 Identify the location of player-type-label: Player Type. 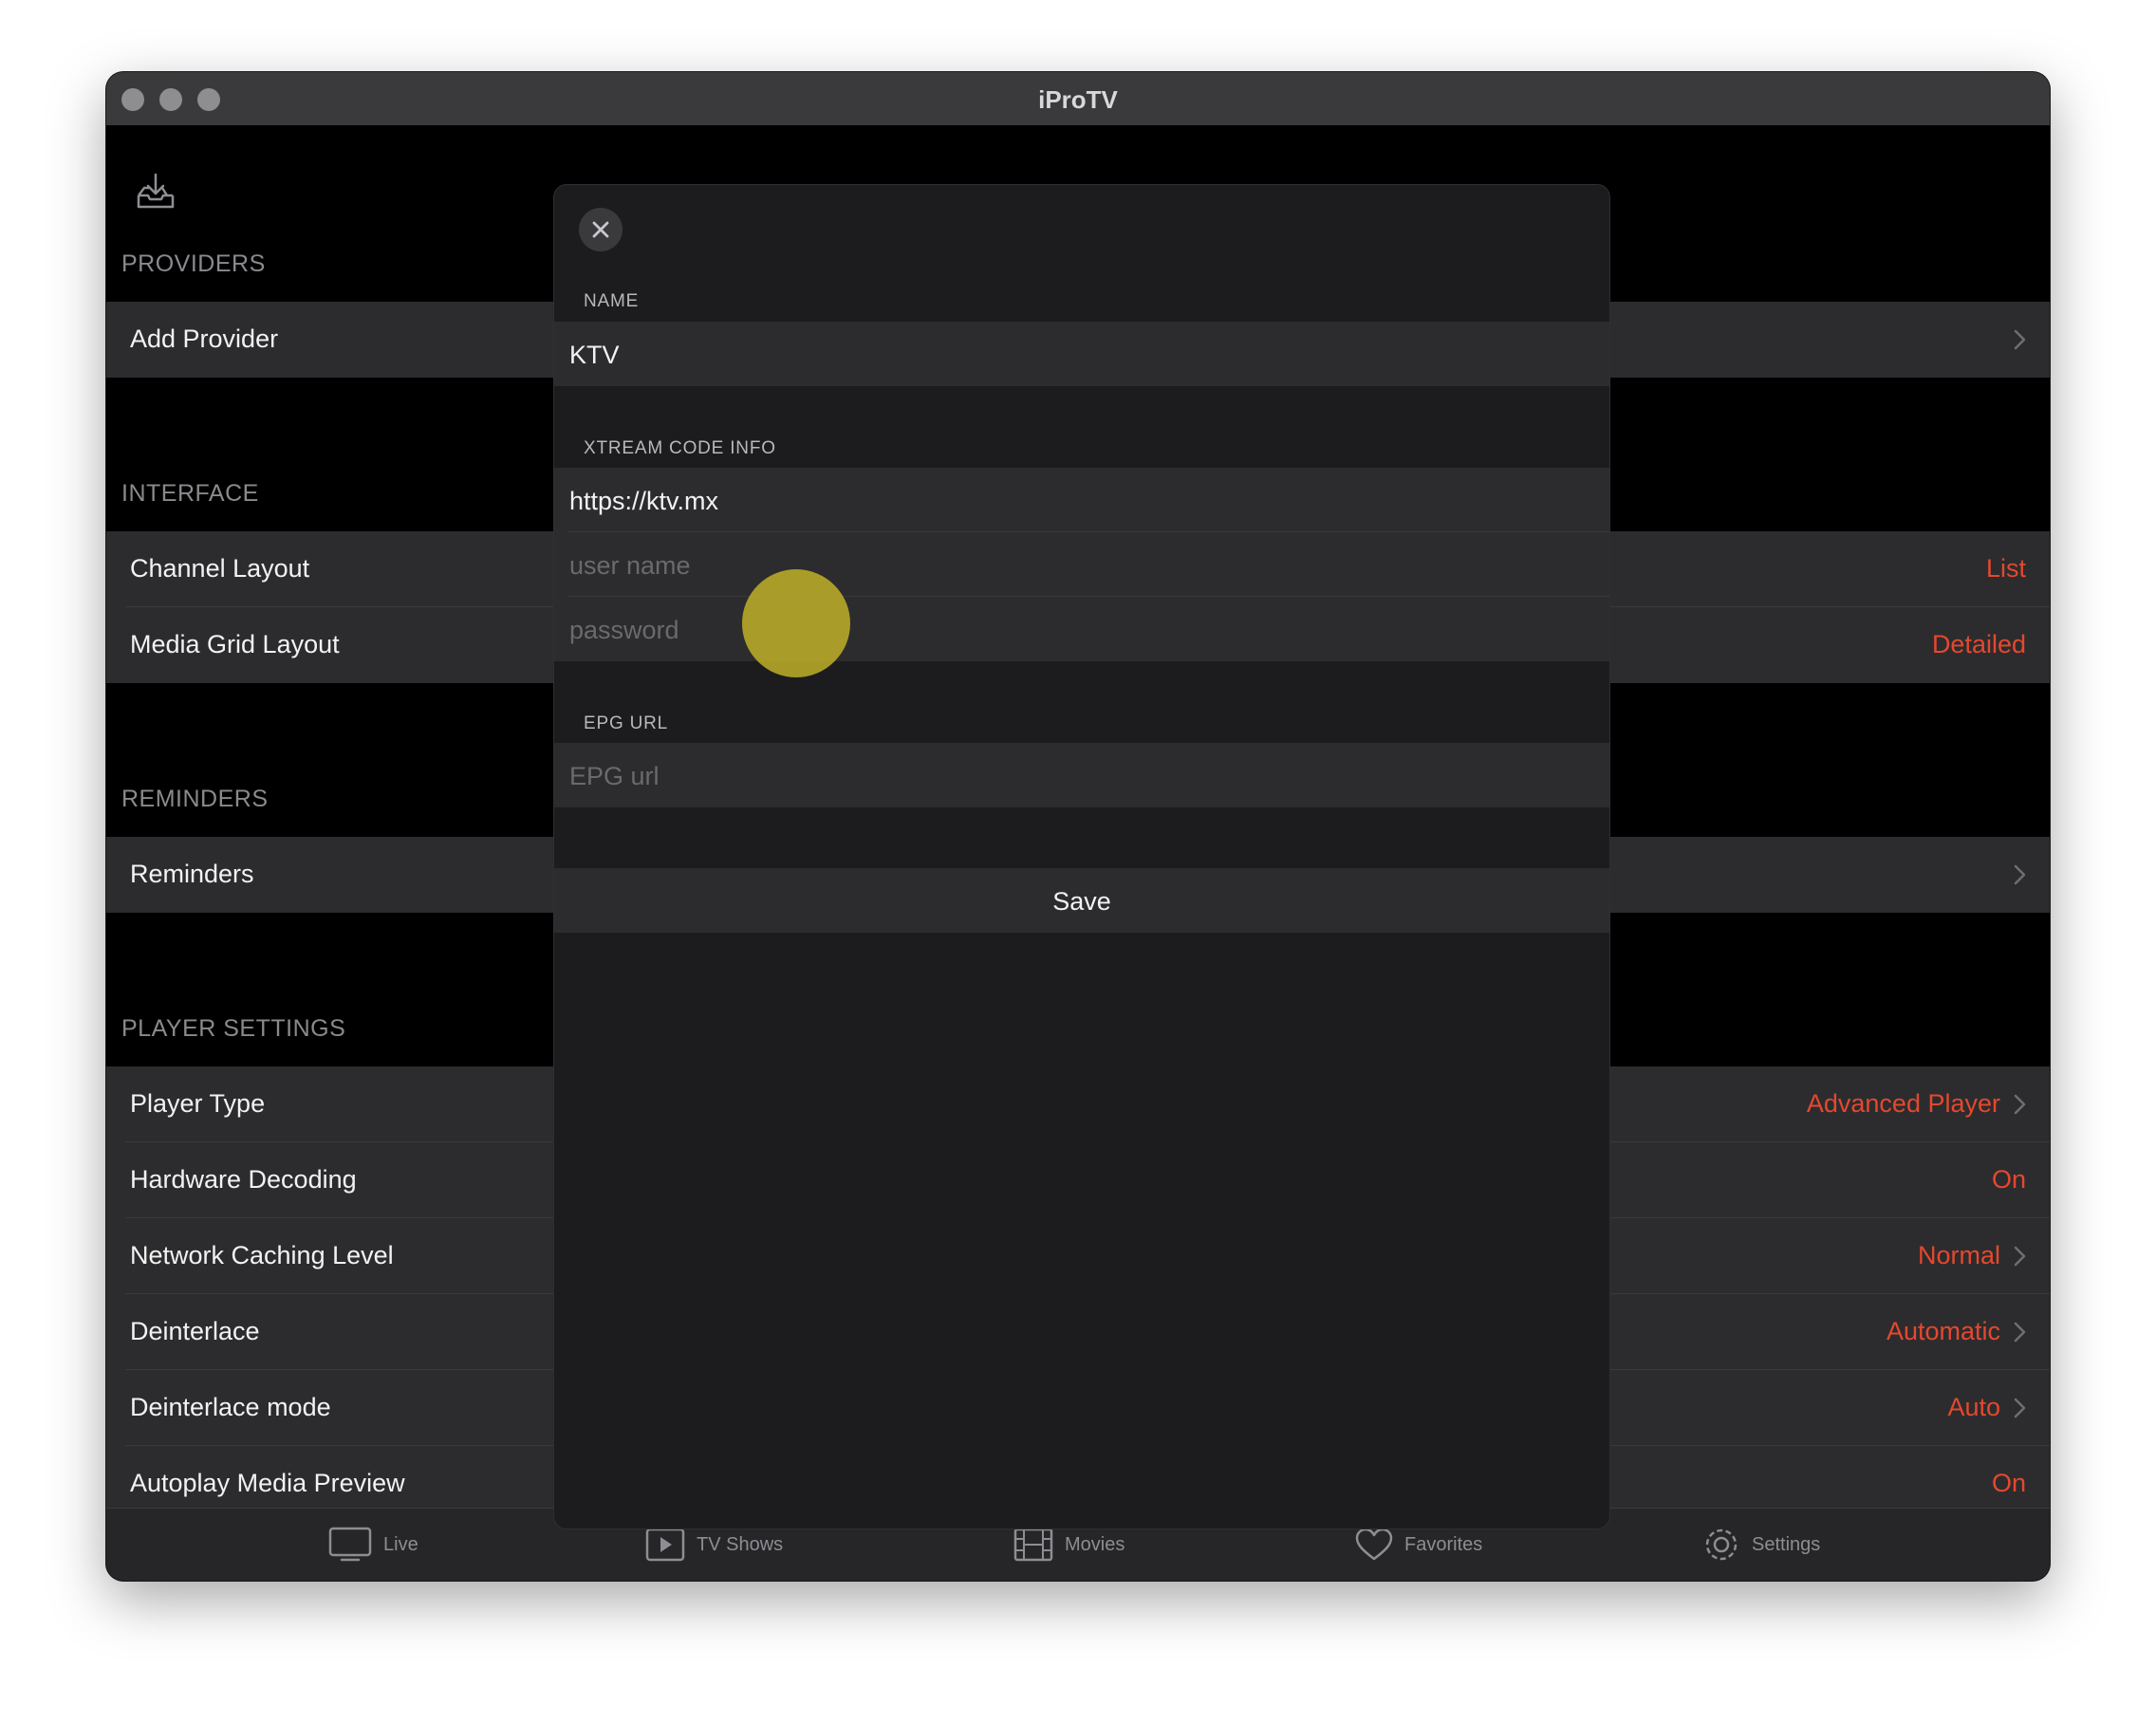
(198, 1103).